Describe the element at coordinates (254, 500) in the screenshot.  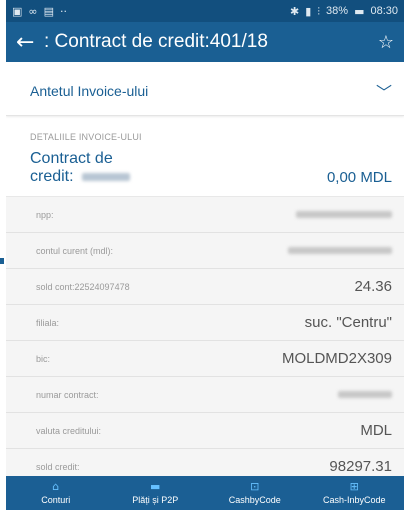
I see `nav-label: CashbyCode` at that location.